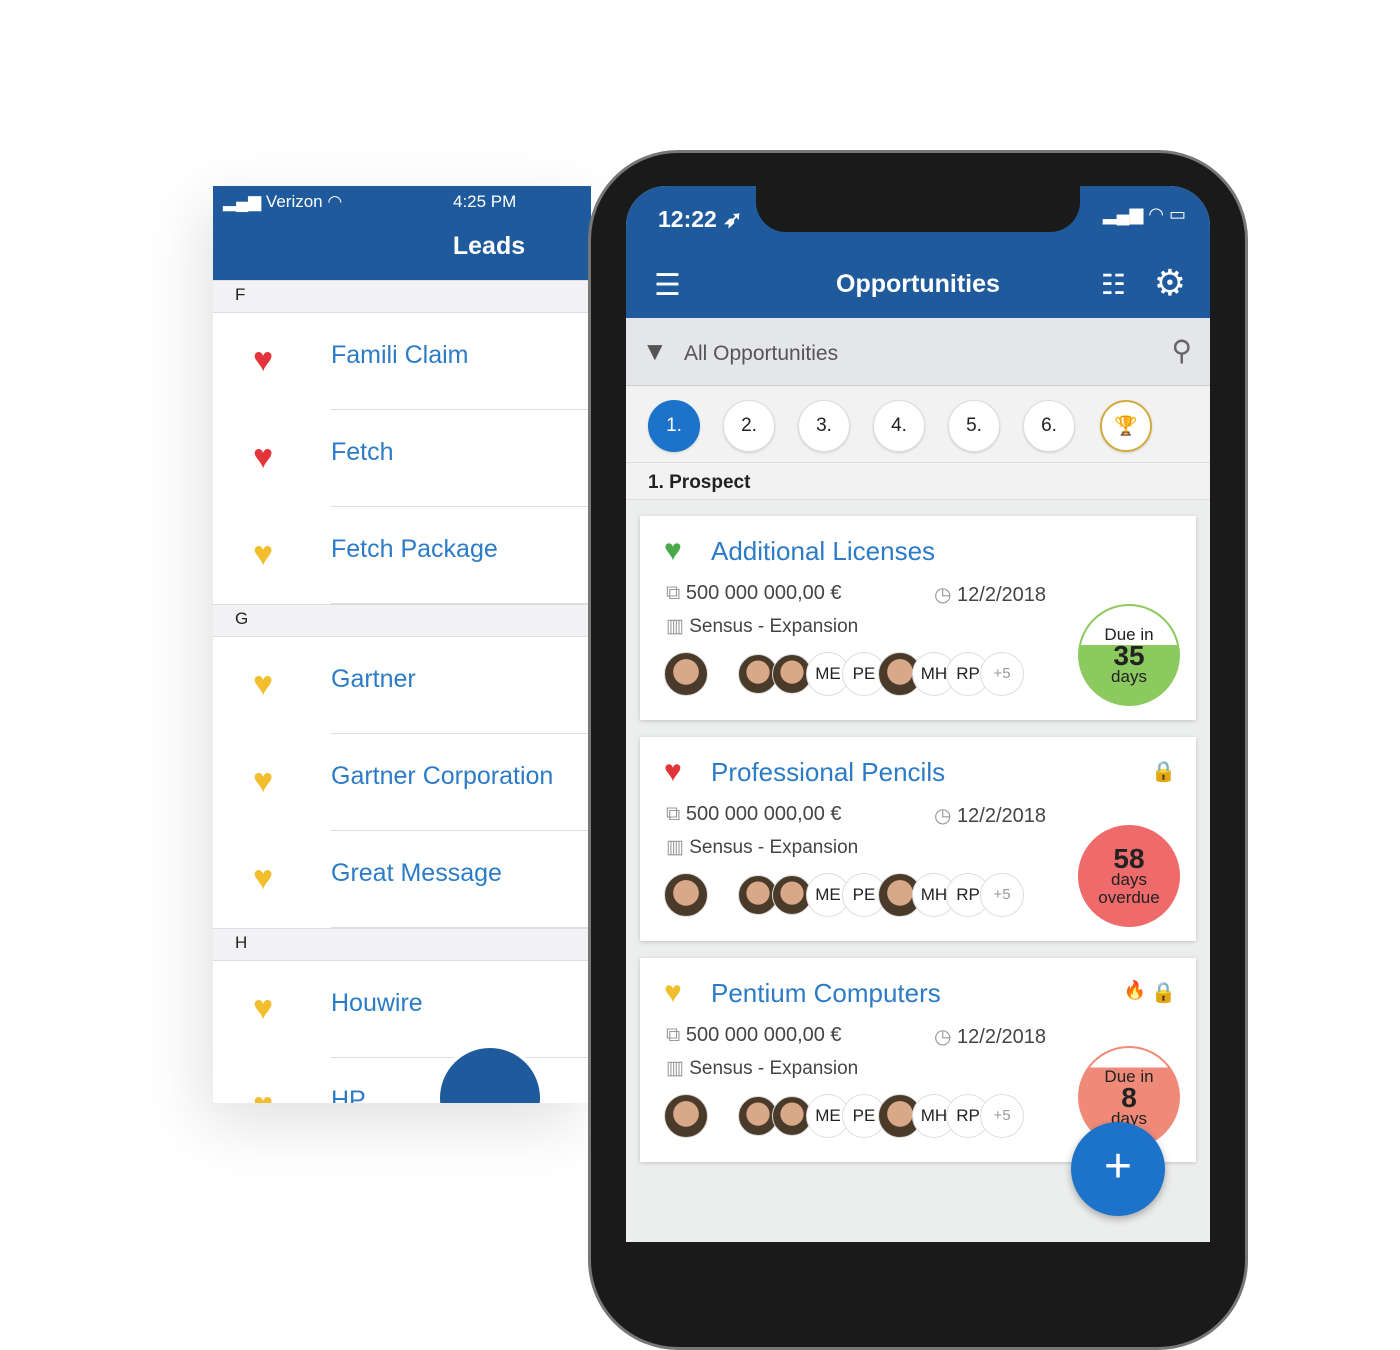 This screenshot has width=1400, height=1350. I want to click on filter-label: All Opportunities, so click(761, 354).